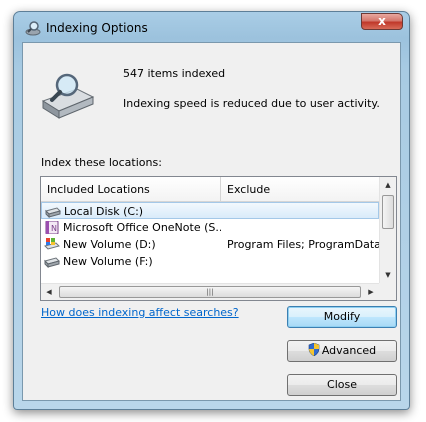 This screenshot has width=426, height=422. What do you see at coordinates (140, 312) in the screenshot?
I see `indexing-help-link: How does indexing affect searches?` at bounding box center [140, 312].